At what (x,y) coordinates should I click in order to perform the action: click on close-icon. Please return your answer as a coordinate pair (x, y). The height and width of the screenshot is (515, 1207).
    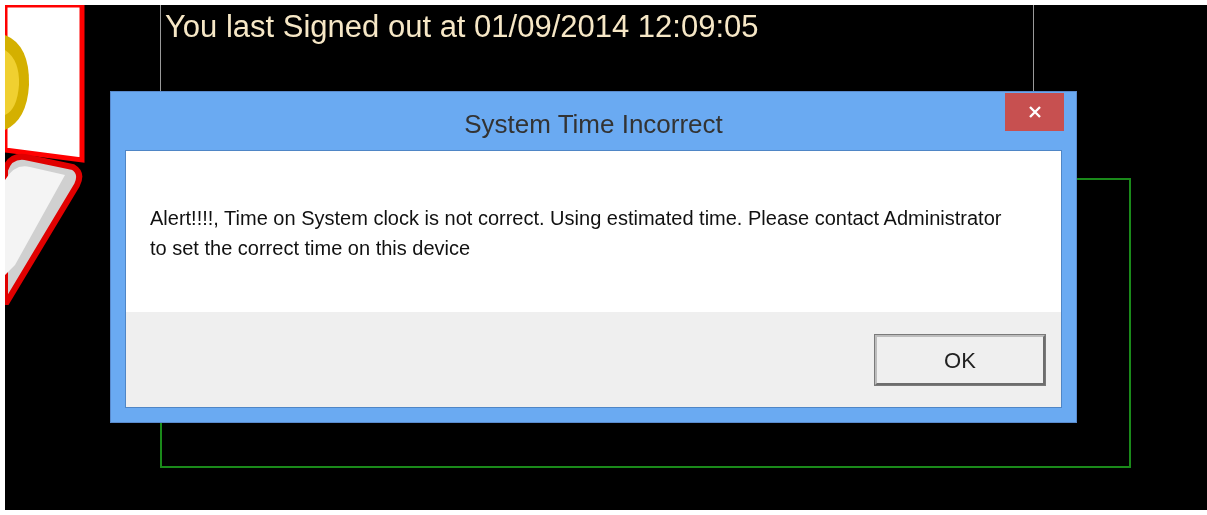
    Looking at the image, I should click on (1034, 112).